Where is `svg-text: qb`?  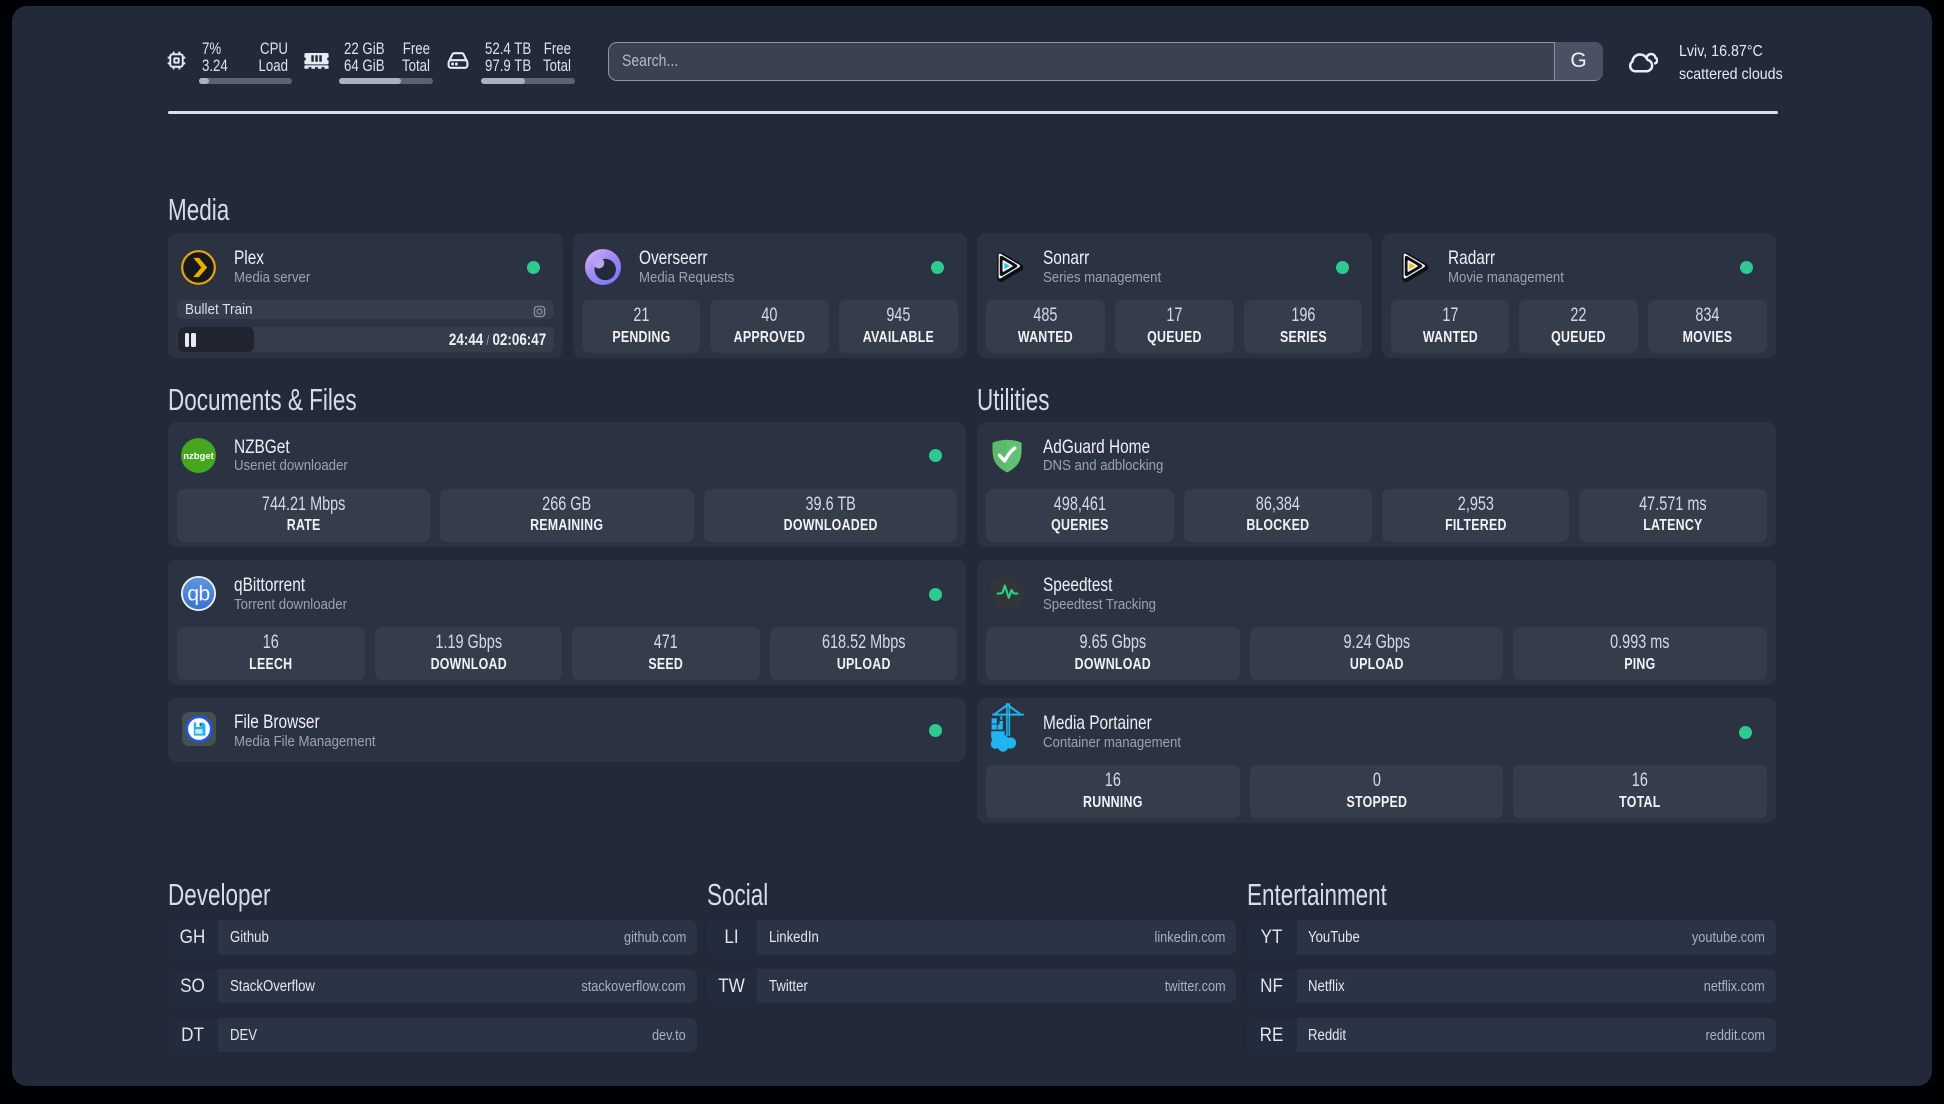 svg-text: qb is located at coordinates (198, 594).